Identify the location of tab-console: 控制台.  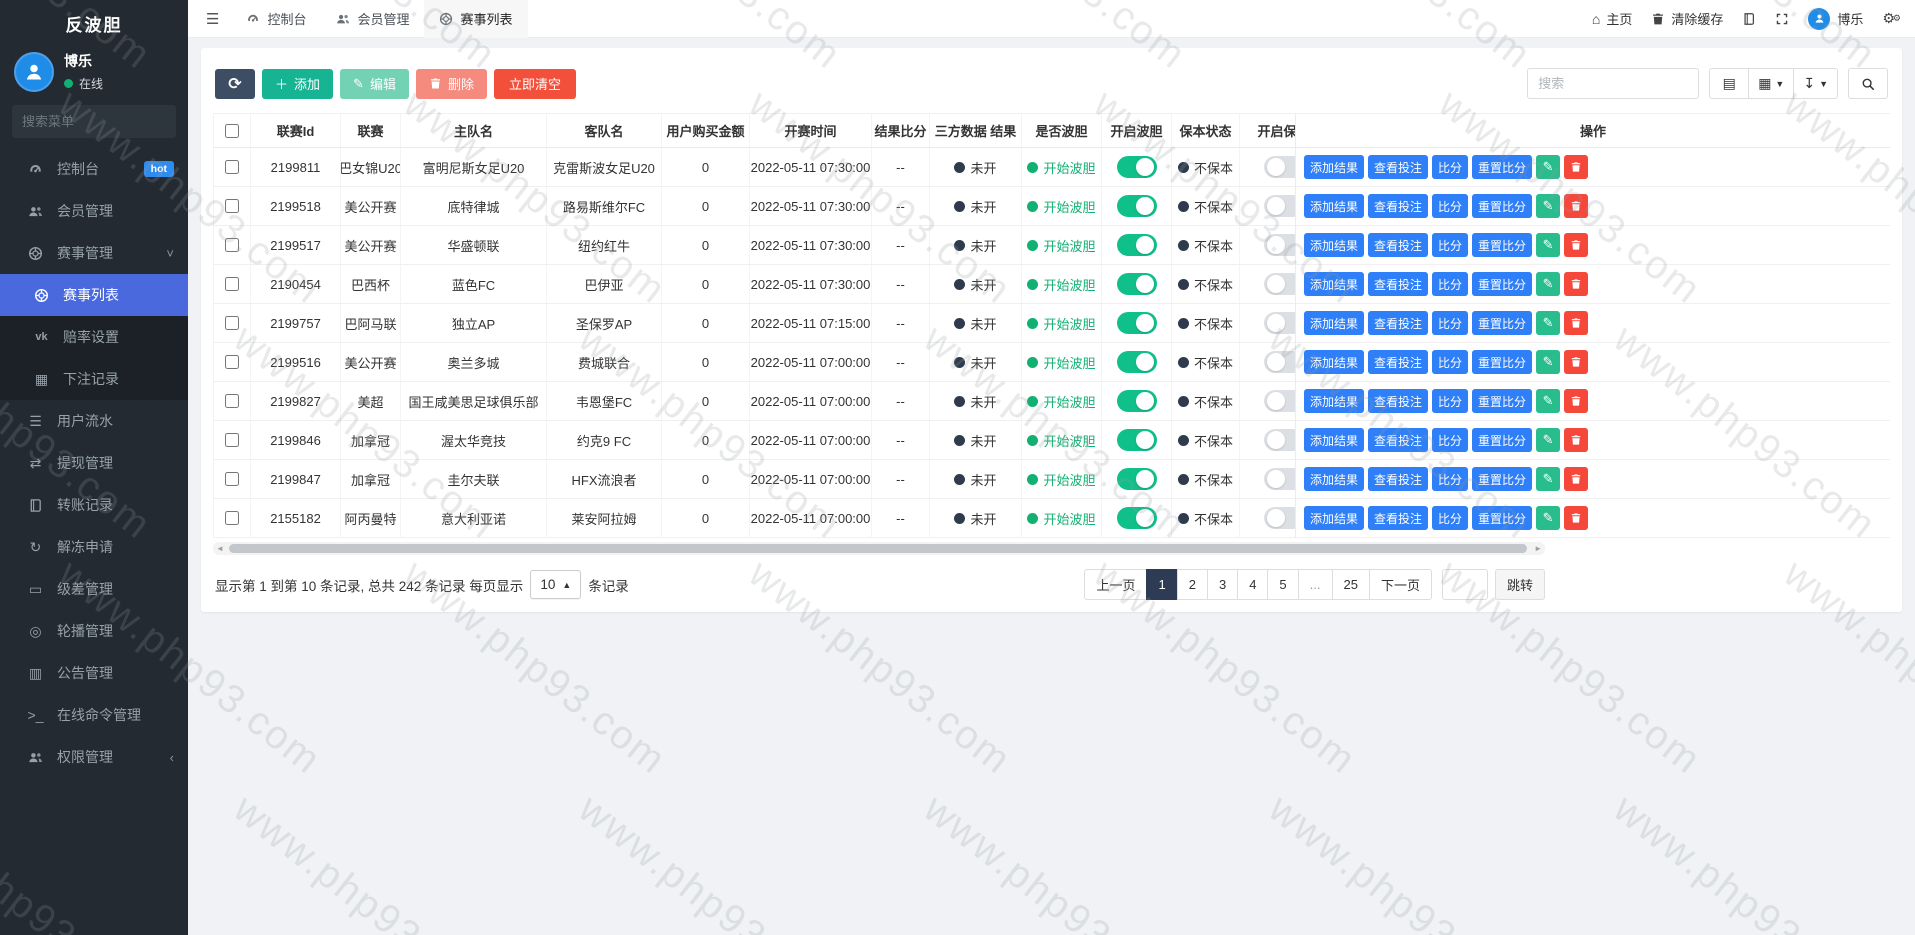
(276, 19).